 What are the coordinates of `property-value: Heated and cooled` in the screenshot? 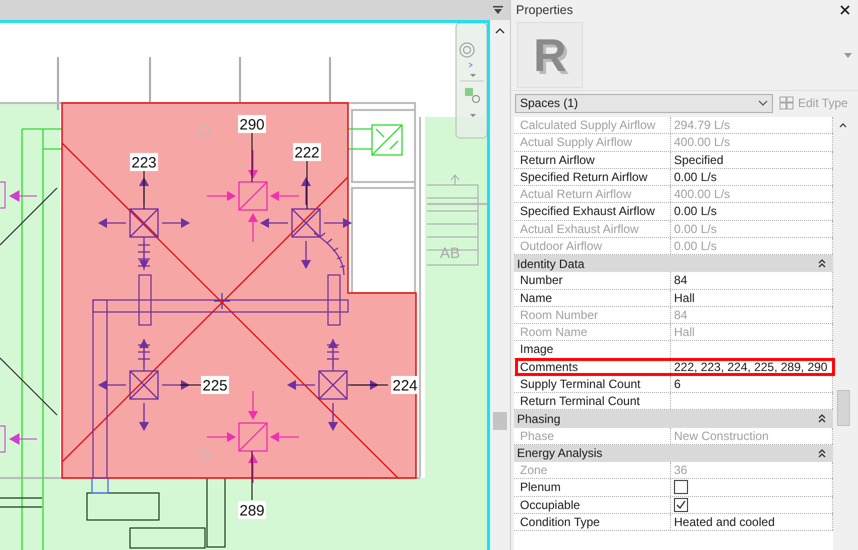 It's located at (752, 522).